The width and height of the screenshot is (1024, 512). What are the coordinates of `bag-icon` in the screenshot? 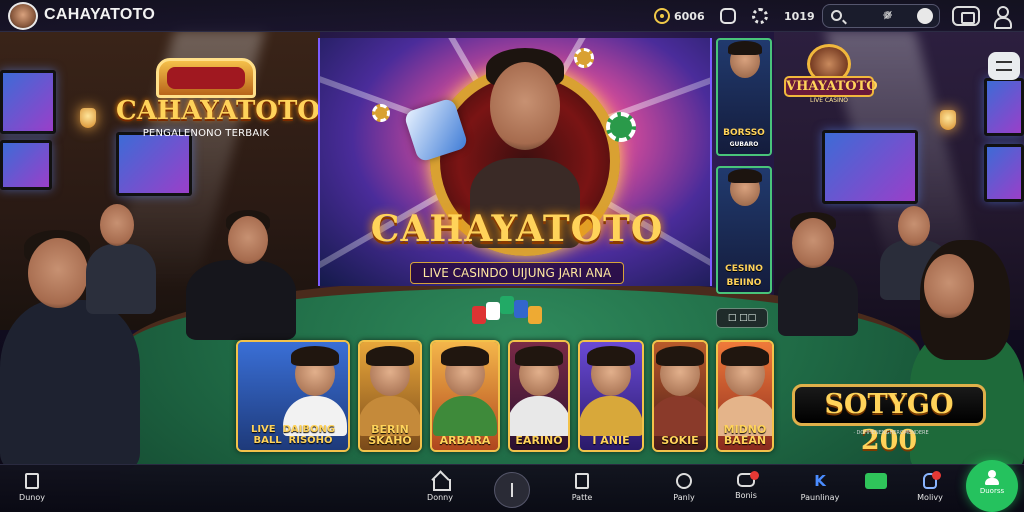 It's located at (932, 480).